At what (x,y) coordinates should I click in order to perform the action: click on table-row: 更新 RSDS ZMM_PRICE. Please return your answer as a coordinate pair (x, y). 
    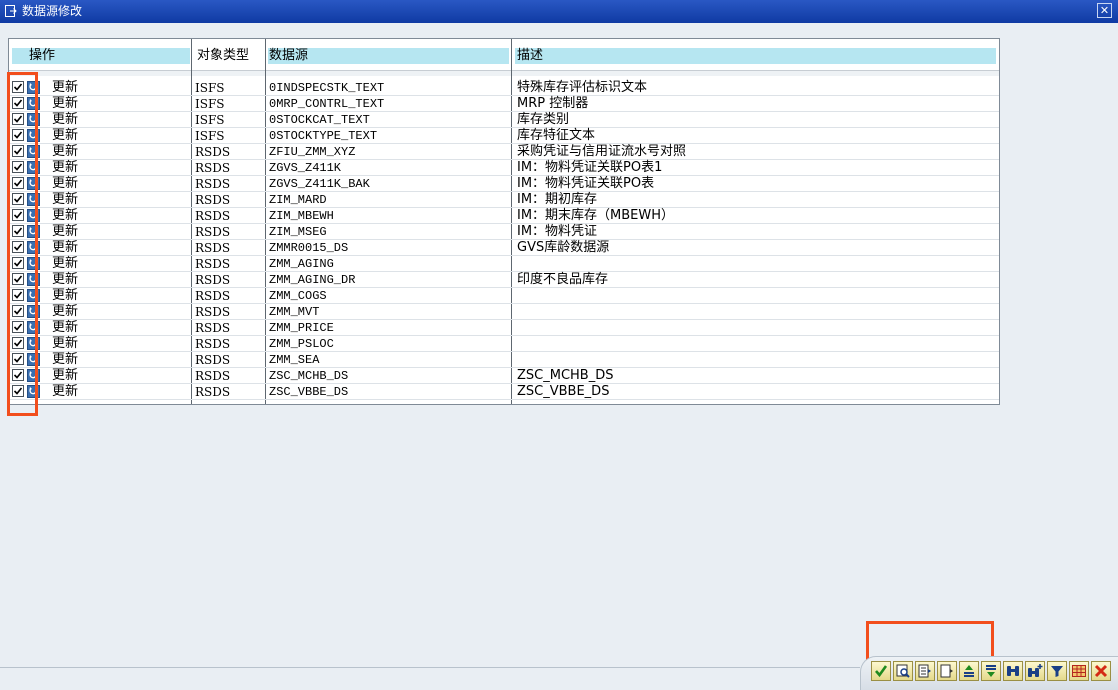
    Looking at the image, I should click on (504, 328).